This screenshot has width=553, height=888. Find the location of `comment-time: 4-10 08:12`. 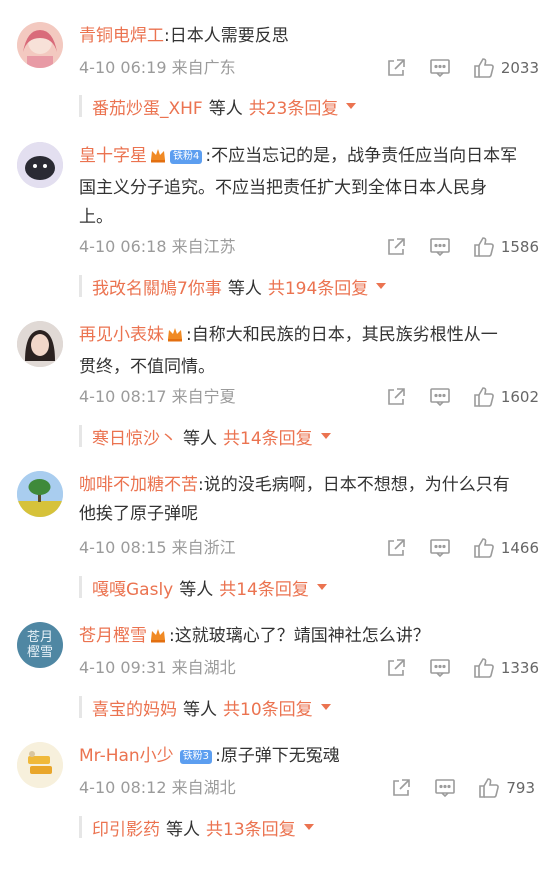

comment-time: 4-10 08:12 is located at coordinates (123, 787).